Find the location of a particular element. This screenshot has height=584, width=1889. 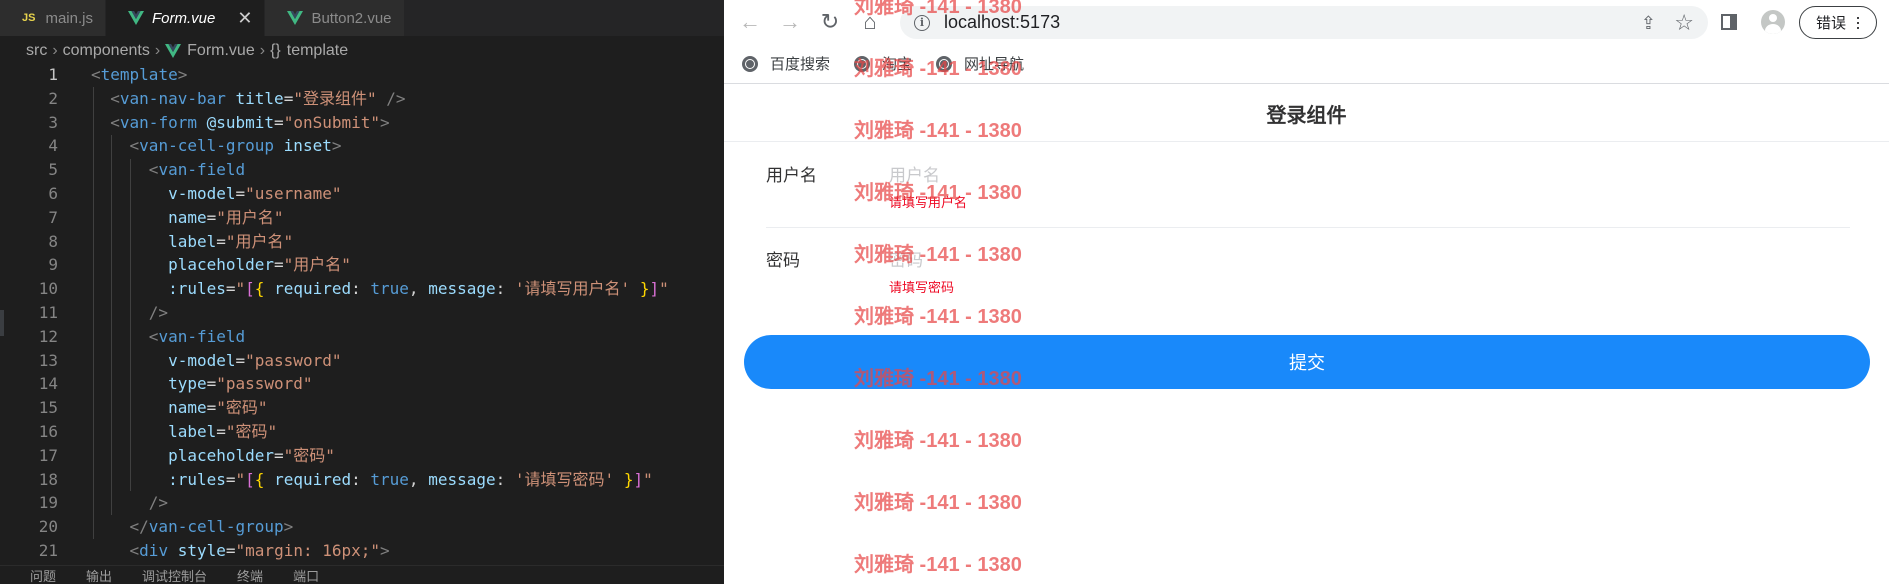

tab-main-js: JS main.js is located at coordinates (53, 18).